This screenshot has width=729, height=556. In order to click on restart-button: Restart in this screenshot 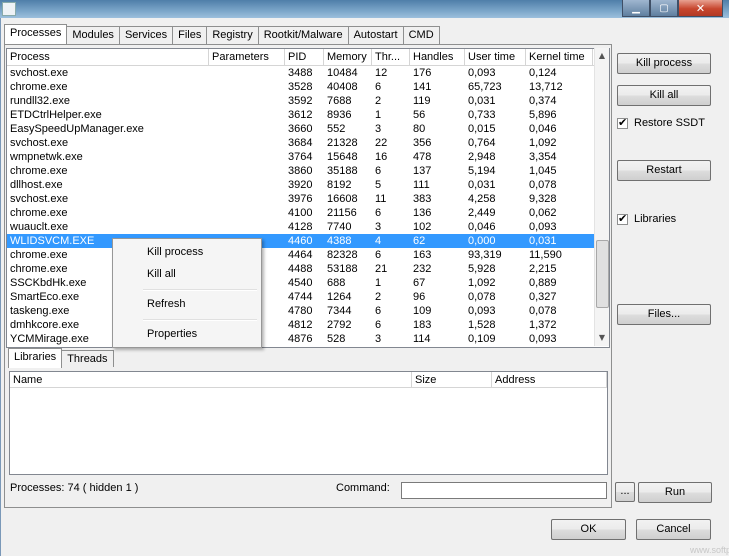, I will do `click(664, 170)`.